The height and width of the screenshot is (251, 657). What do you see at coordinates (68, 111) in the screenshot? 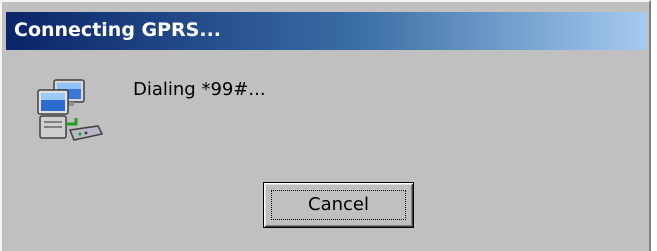
I see `network-connection-icon` at bounding box center [68, 111].